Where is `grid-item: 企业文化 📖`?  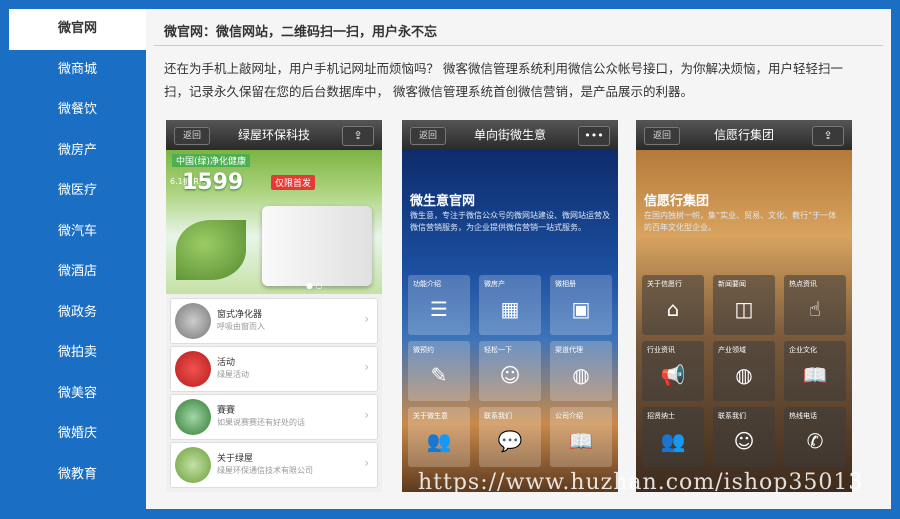
grid-item: 企业文化 📖 is located at coordinates (815, 371).